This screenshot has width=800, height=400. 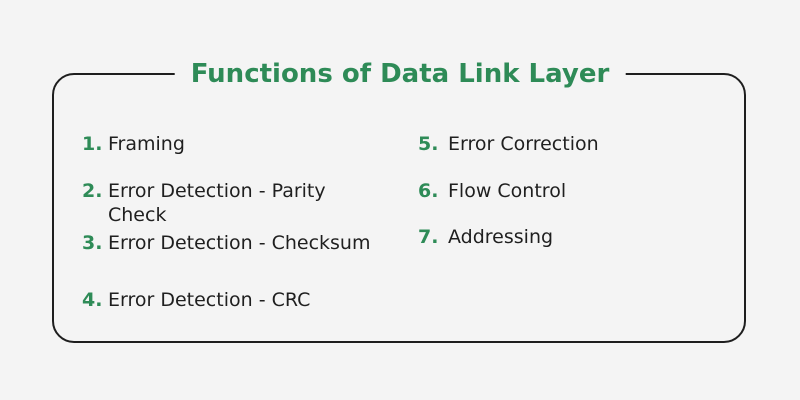 What do you see at coordinates (428, 237) in the screenshot?
I see `item-number: 7.` at bounding box center [428, 237].